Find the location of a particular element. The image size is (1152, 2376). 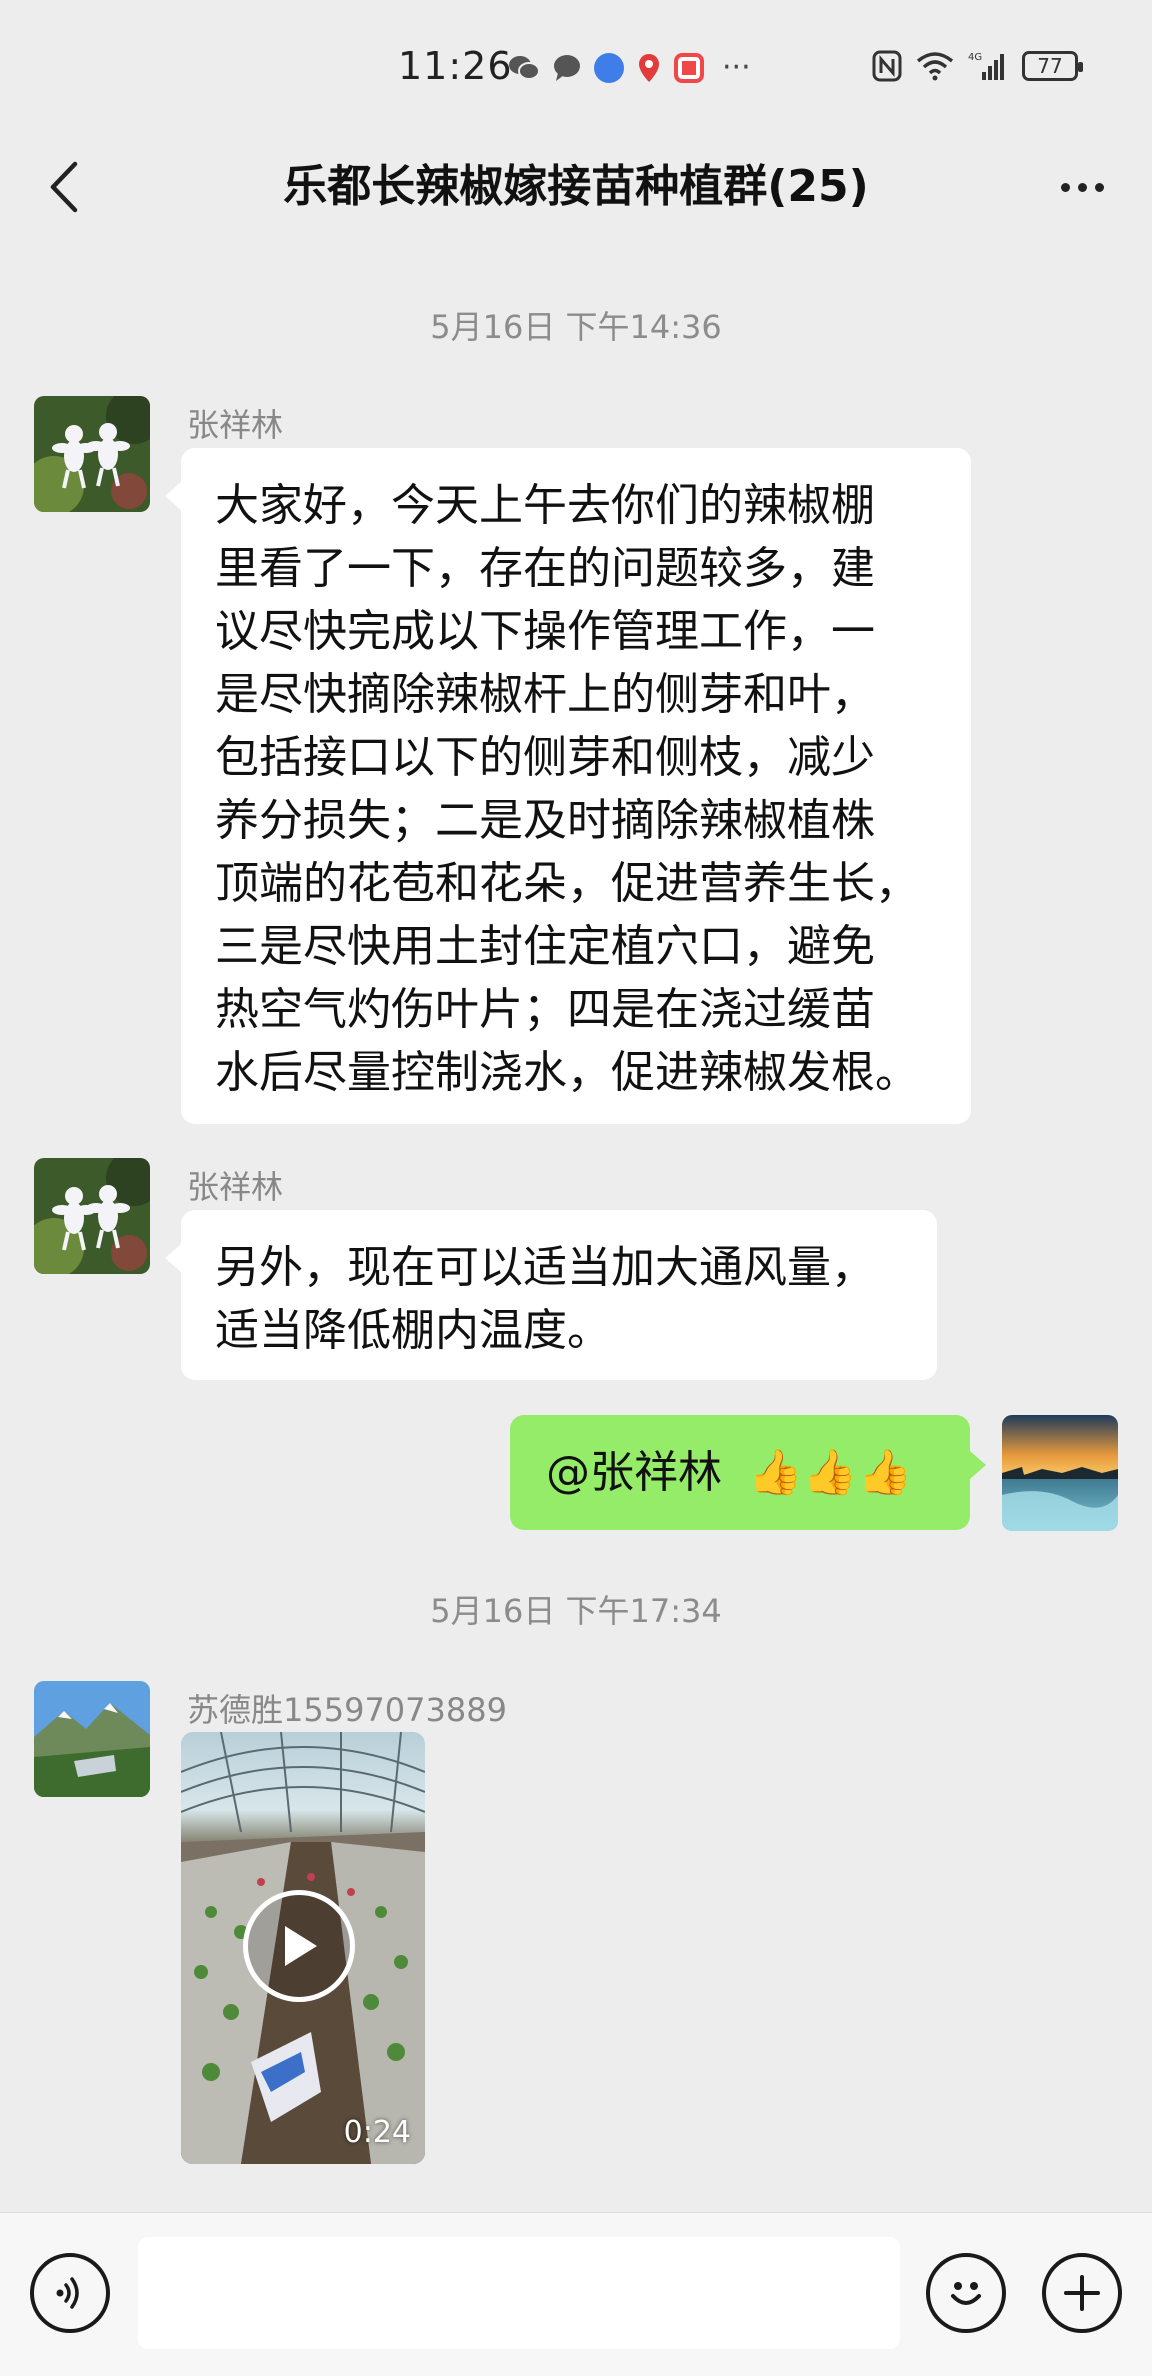

my-message-bubble: @张祥林 👍👍👍 is located at coordinates (748, 1472).